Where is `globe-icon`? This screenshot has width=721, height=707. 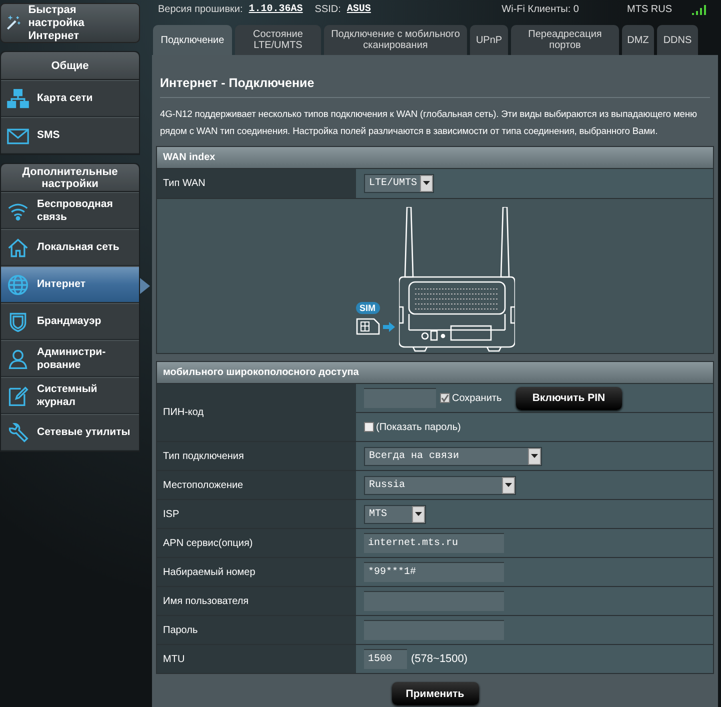 globe-icon is located at coordinates (18, 285).